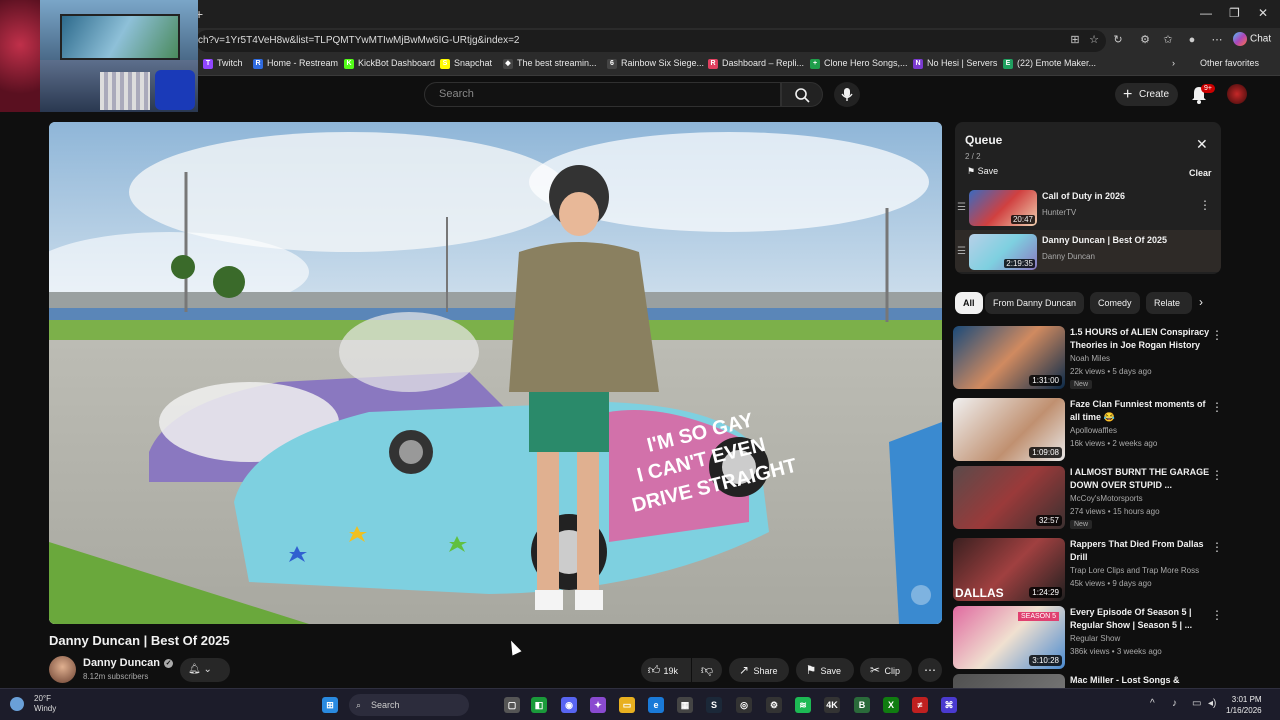  What do you see at coordinates (1075, 40) in the screenshot?
I see `app-icon: ⊞` at bounding box center [1075, 40].